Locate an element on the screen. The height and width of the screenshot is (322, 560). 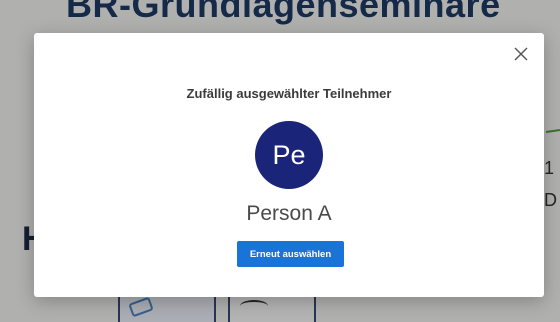
close-button is located at coordinates (521, 54).